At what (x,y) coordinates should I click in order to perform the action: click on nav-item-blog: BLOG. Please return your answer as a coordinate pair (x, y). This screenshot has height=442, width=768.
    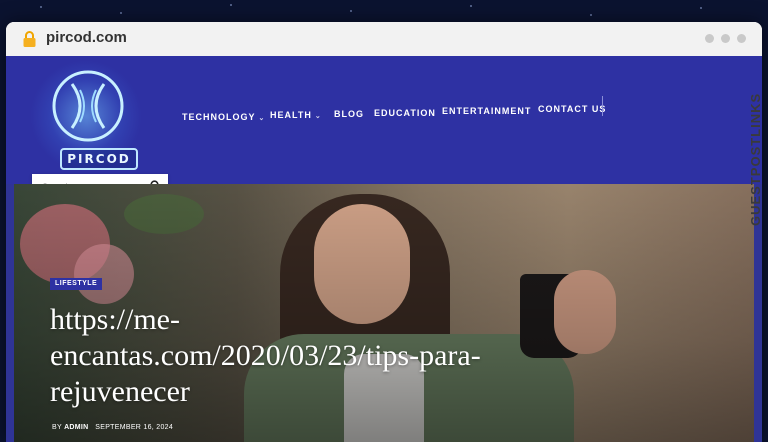
    Looking at the image, I should click on (349, 114).